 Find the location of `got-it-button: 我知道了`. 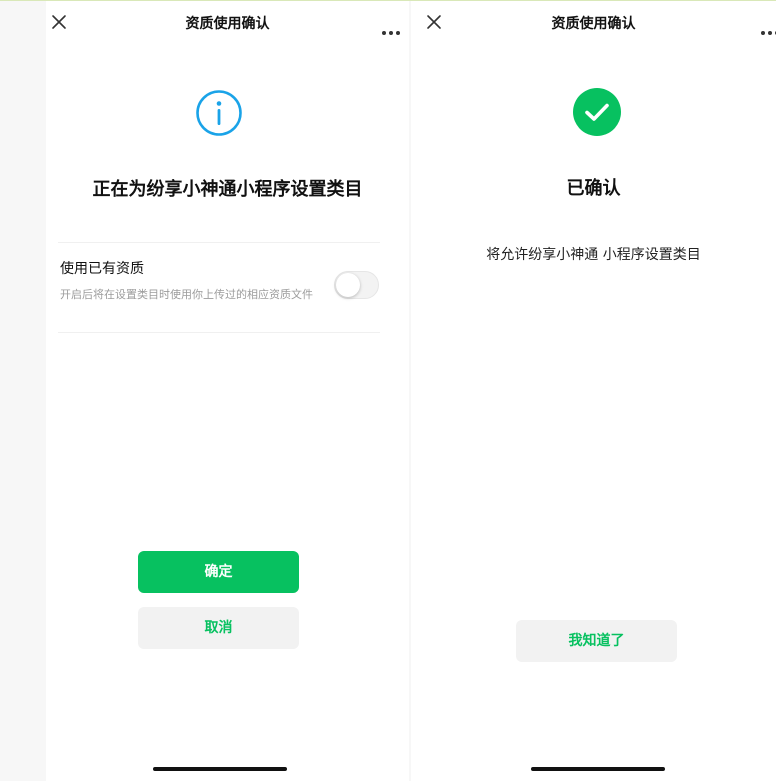

got-it-button: 我知道了 is located at coordinates (596, 641).